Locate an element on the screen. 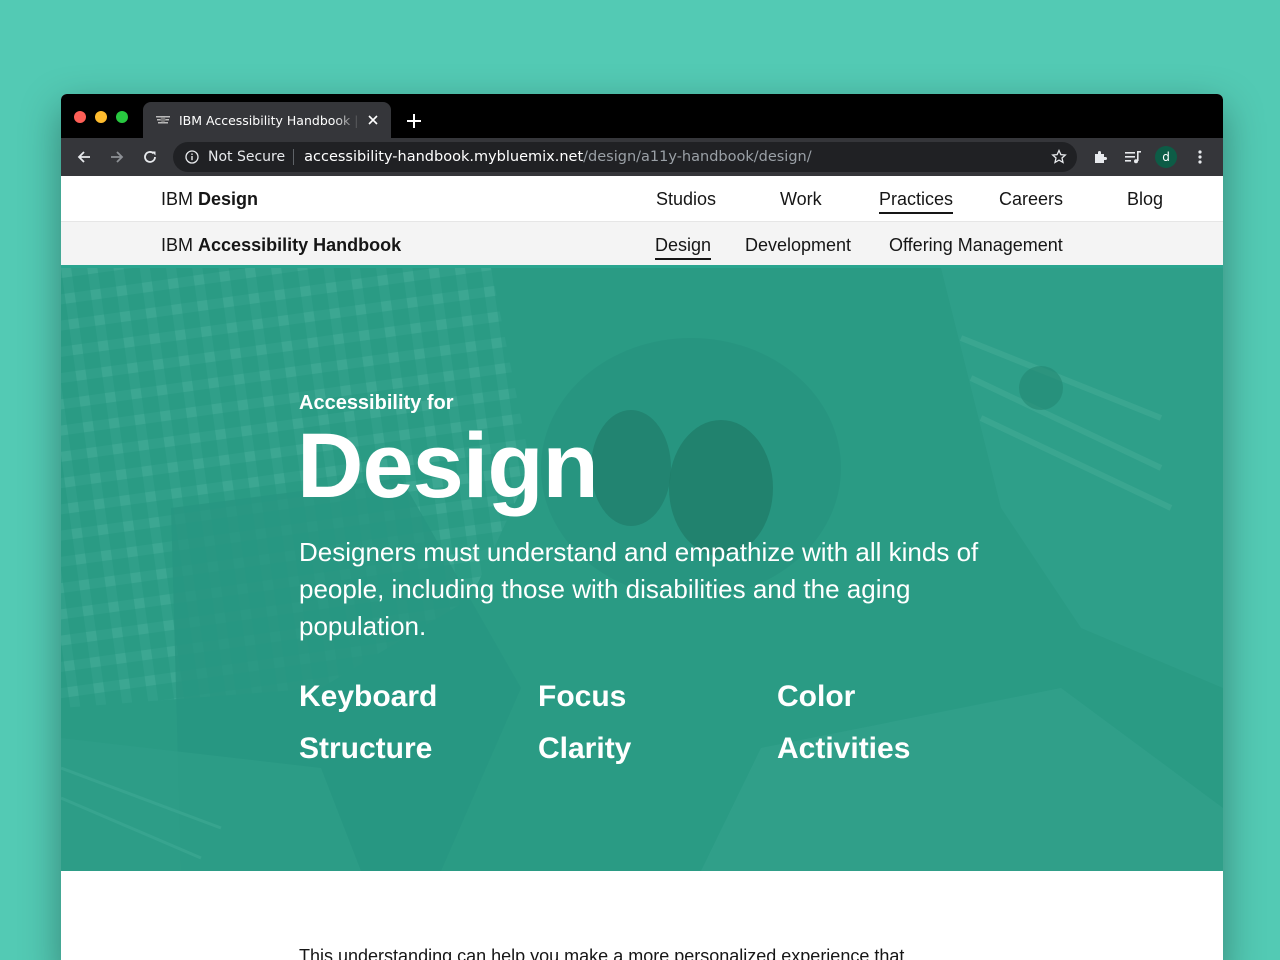 The image size is (1280, 960). brand-prefix: IBM is located at coordinates (177, 199).